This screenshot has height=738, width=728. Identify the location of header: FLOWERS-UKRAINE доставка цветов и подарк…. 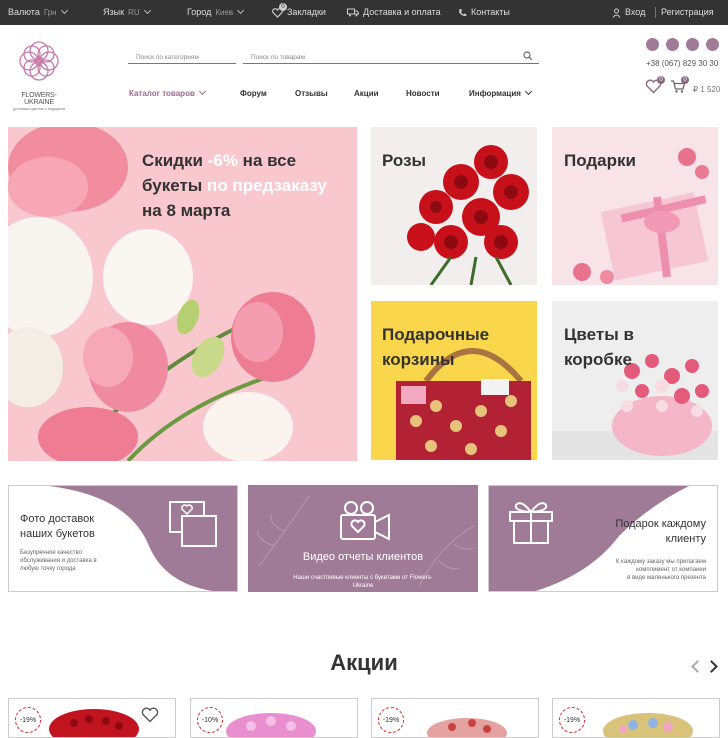
(364, 75).